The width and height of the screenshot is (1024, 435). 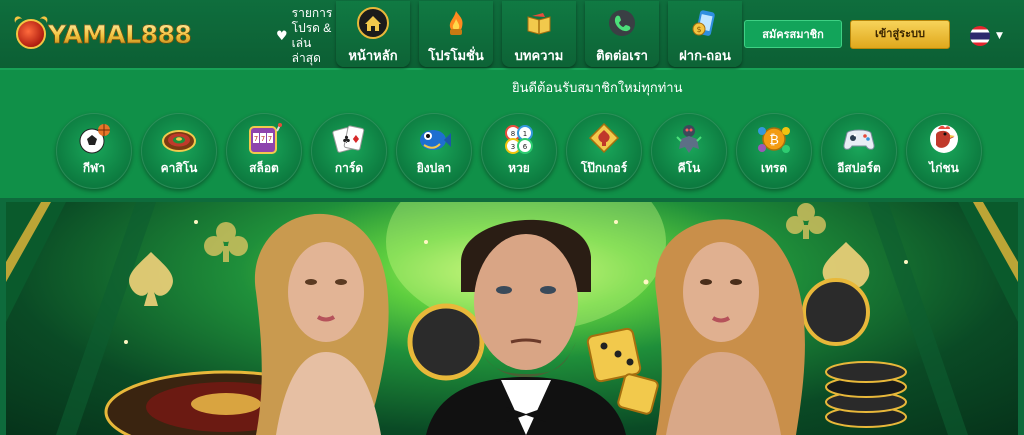 What do you see at coordinates (604, 168) in the screenshot?
I see `category-poker-label: โป๊กเกอร์` at bounding box center [604, 168].